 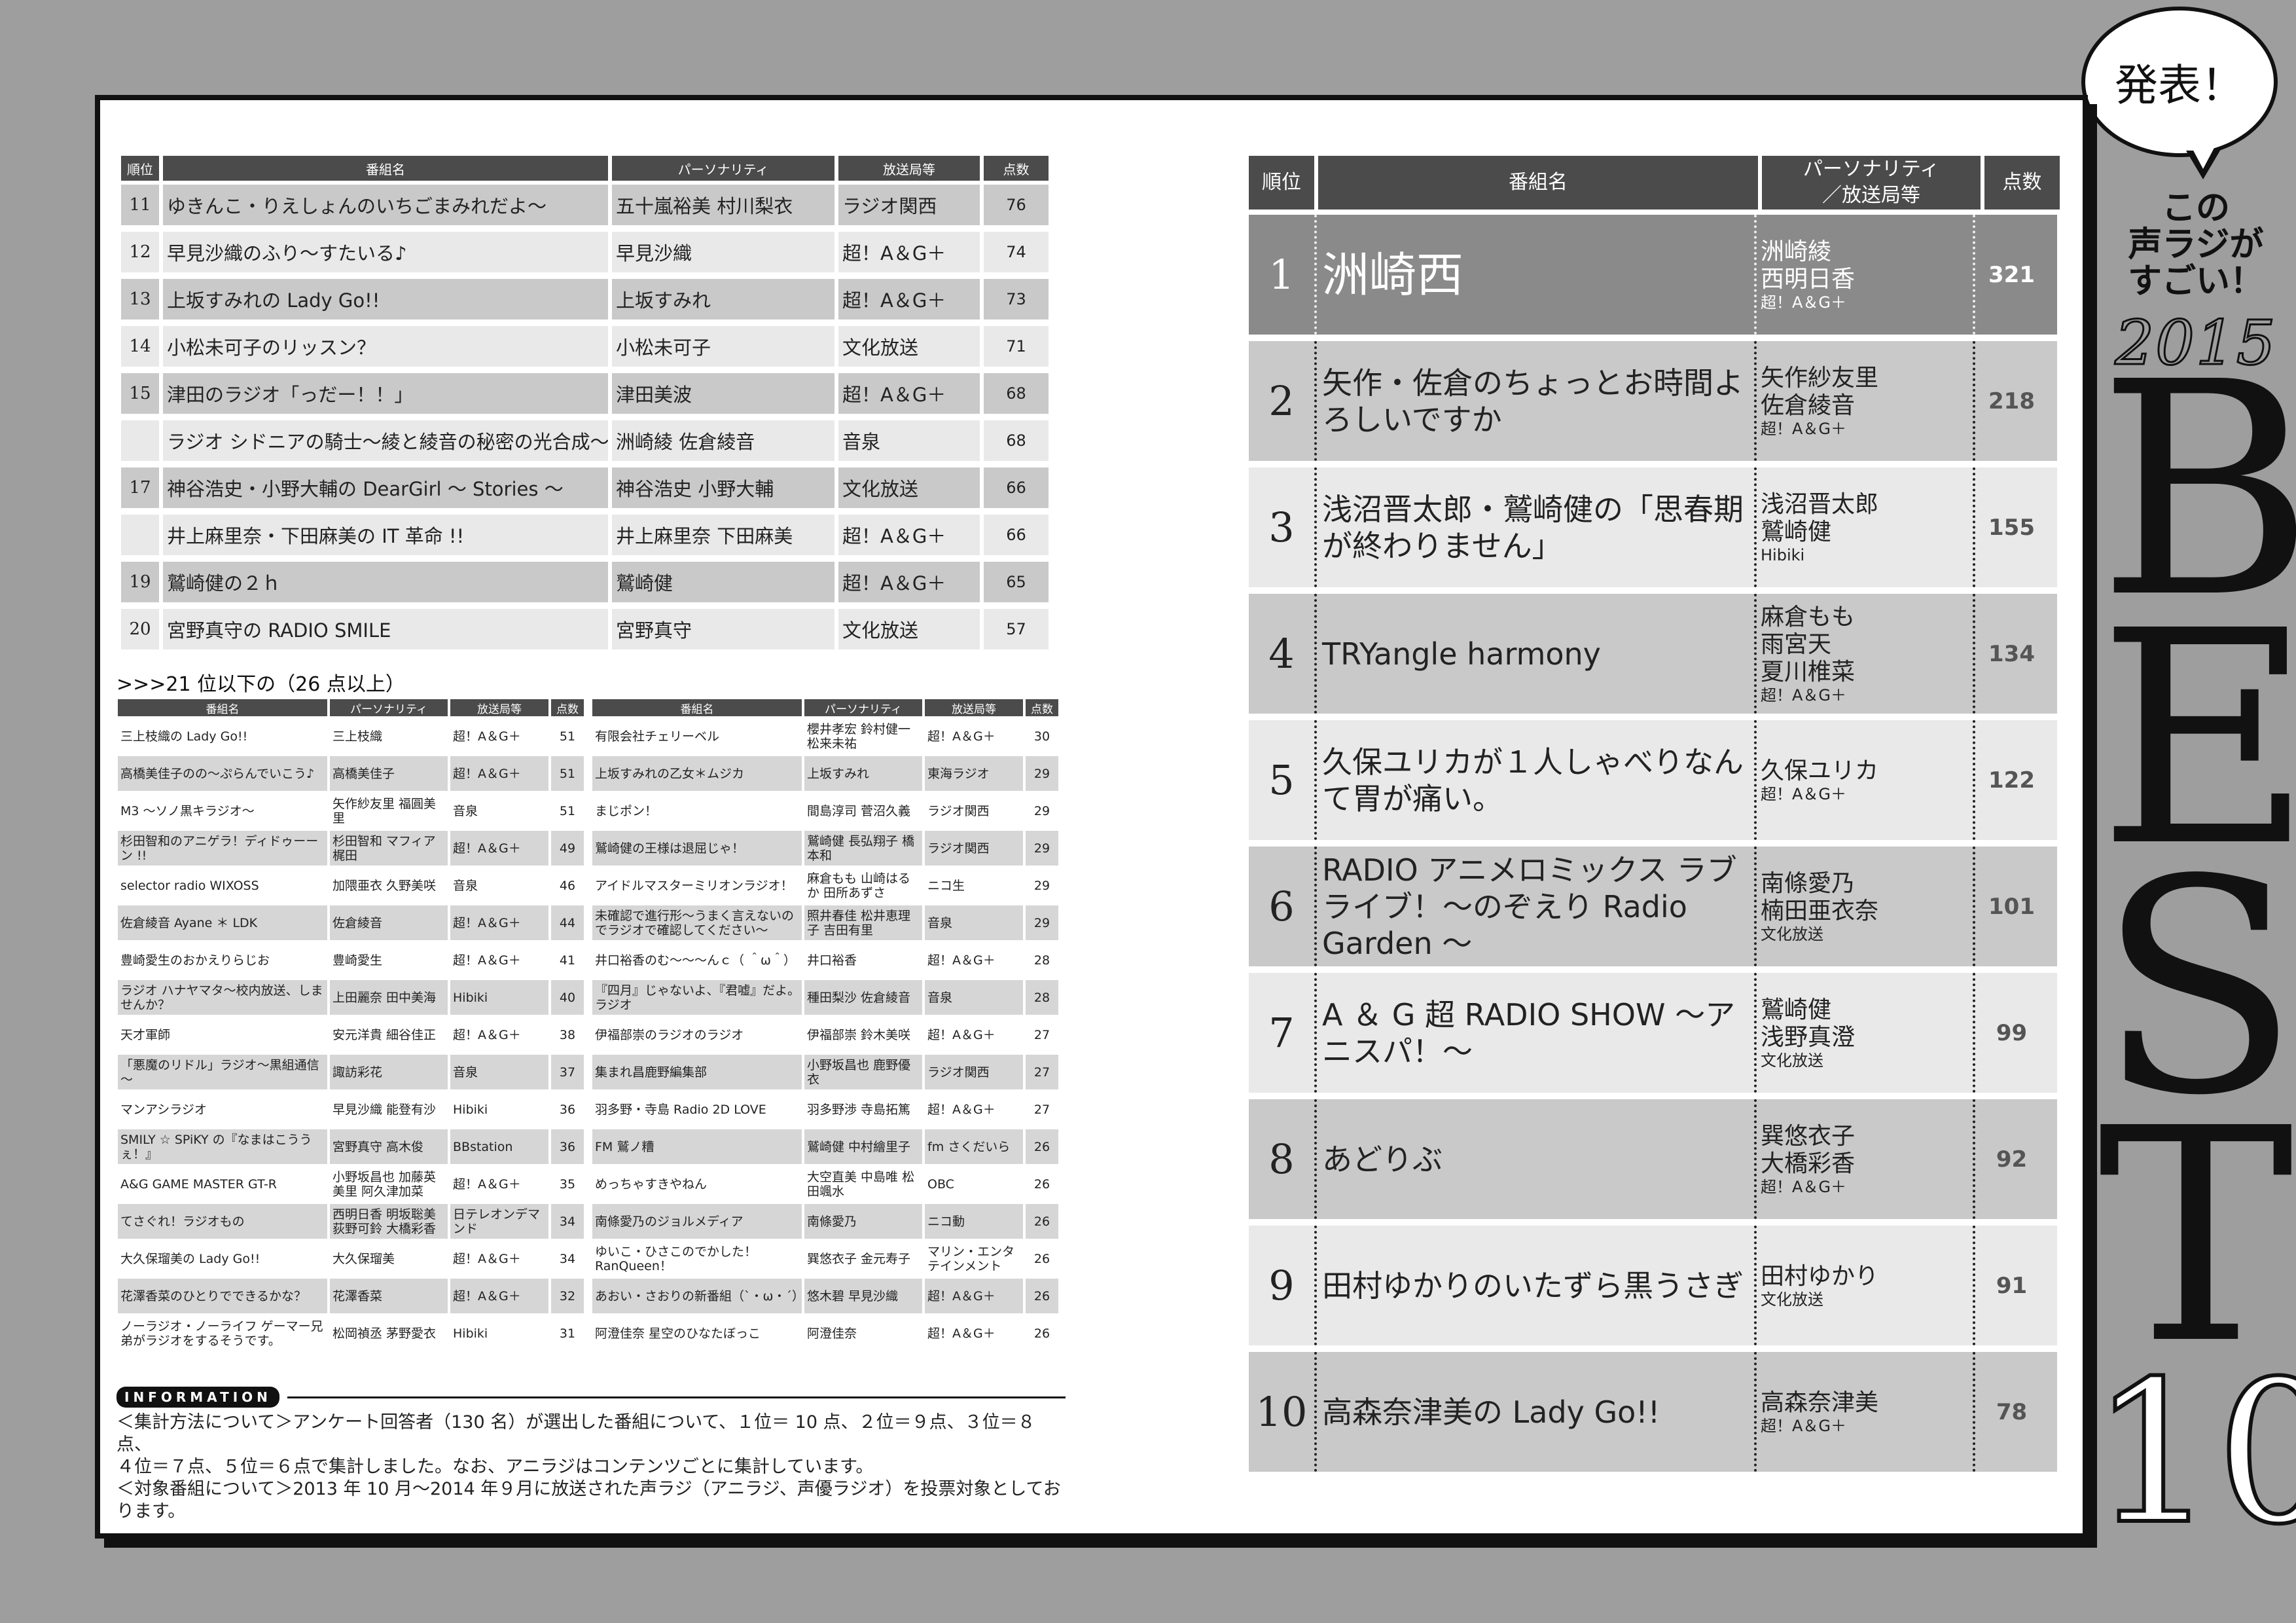 What do you see at coordinates (389, 1333) in the screenshot?
I see `item-personality: 松岡禎丞 茅野愛衣` at bounding box center [389, 1333].